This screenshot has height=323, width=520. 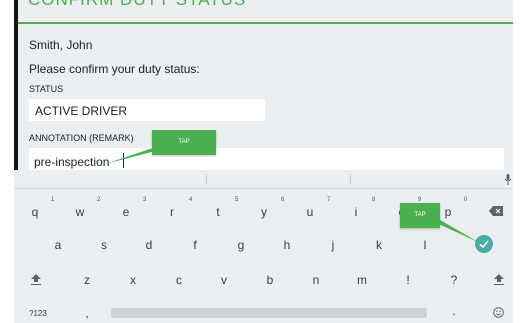 I want to click on key-i: i, so click(x=356, y=212).